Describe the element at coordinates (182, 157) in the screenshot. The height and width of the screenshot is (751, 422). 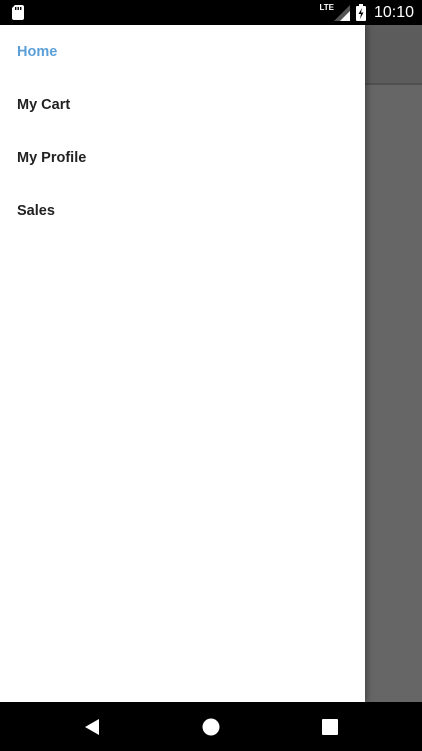
I see `drawer-item-my-profile: My Profile` at that location.